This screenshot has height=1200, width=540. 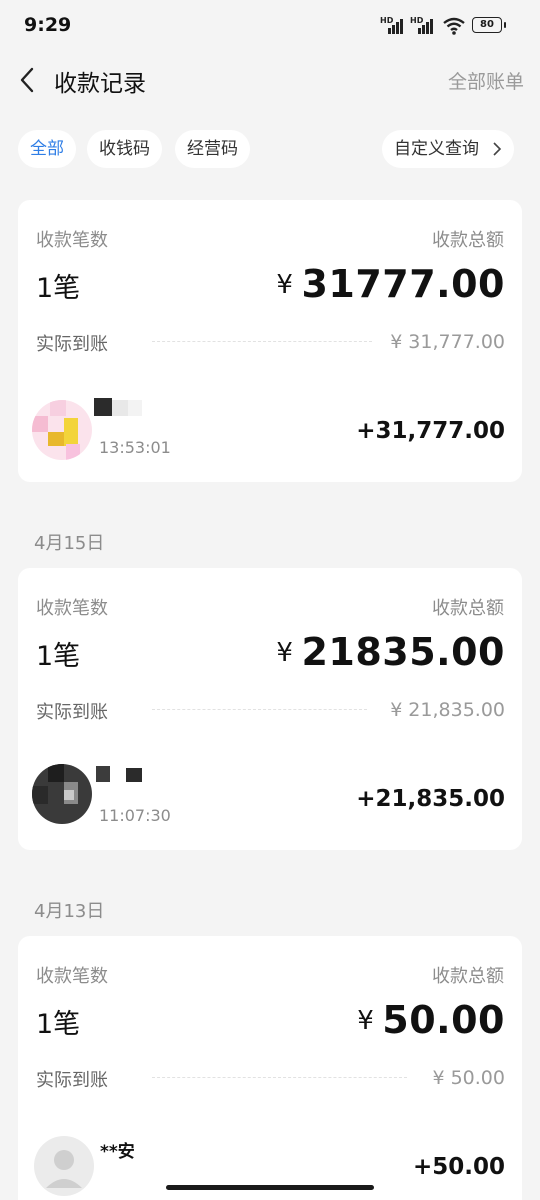 What do you see at coordinates (270, 80) in the screenshot?
I see `header: 收款记录 全部账单` at bounding box center [270, 80].